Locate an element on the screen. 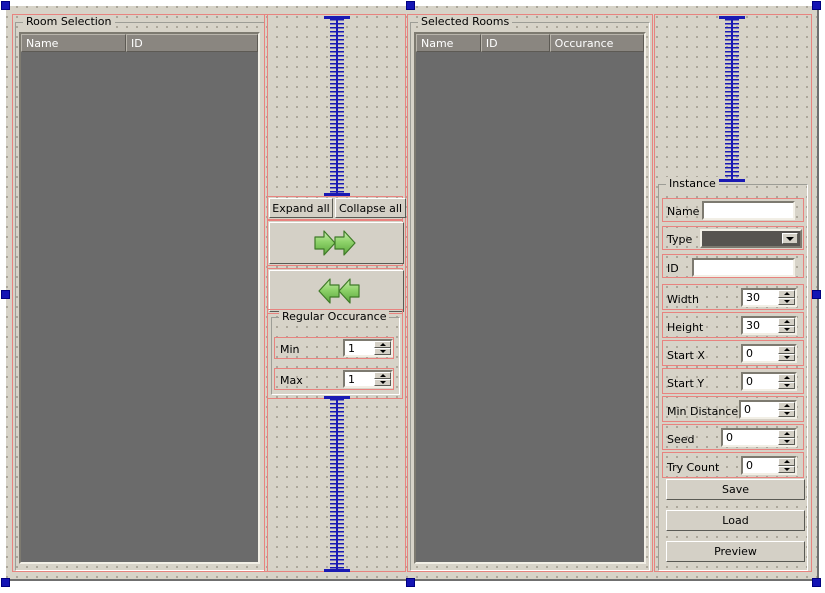 This screenshot has height=593, width=825. instance-starty-steppers is located at coordinates (786, 381).